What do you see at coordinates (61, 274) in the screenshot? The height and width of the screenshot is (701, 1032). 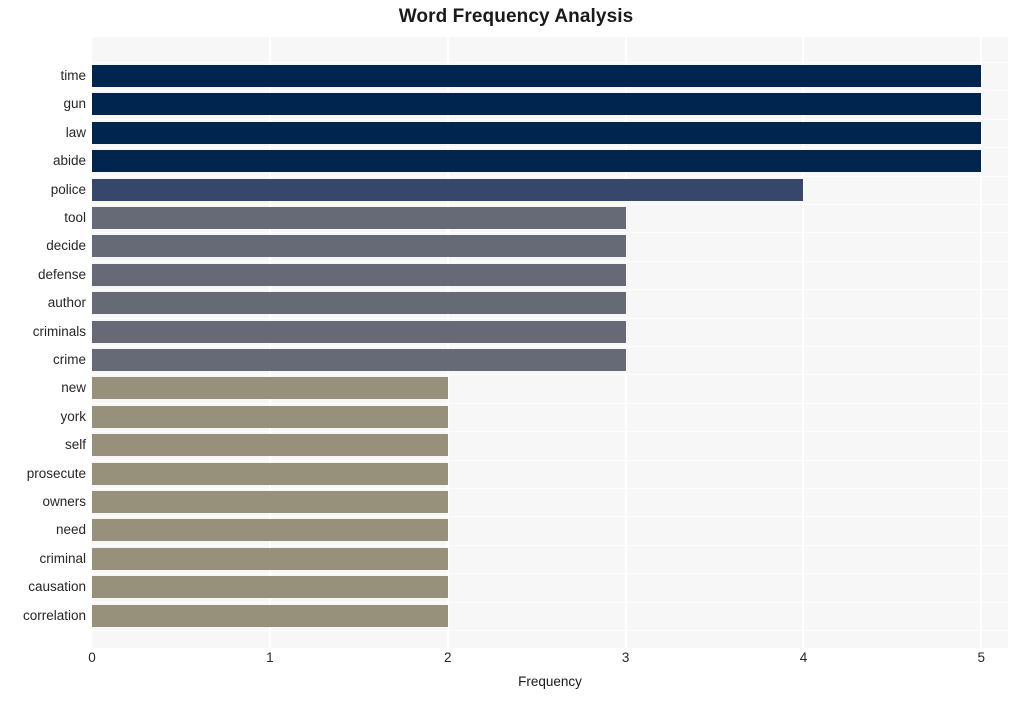 I see `y-axis-tick-label: defense` at bounding box center [61, 274].